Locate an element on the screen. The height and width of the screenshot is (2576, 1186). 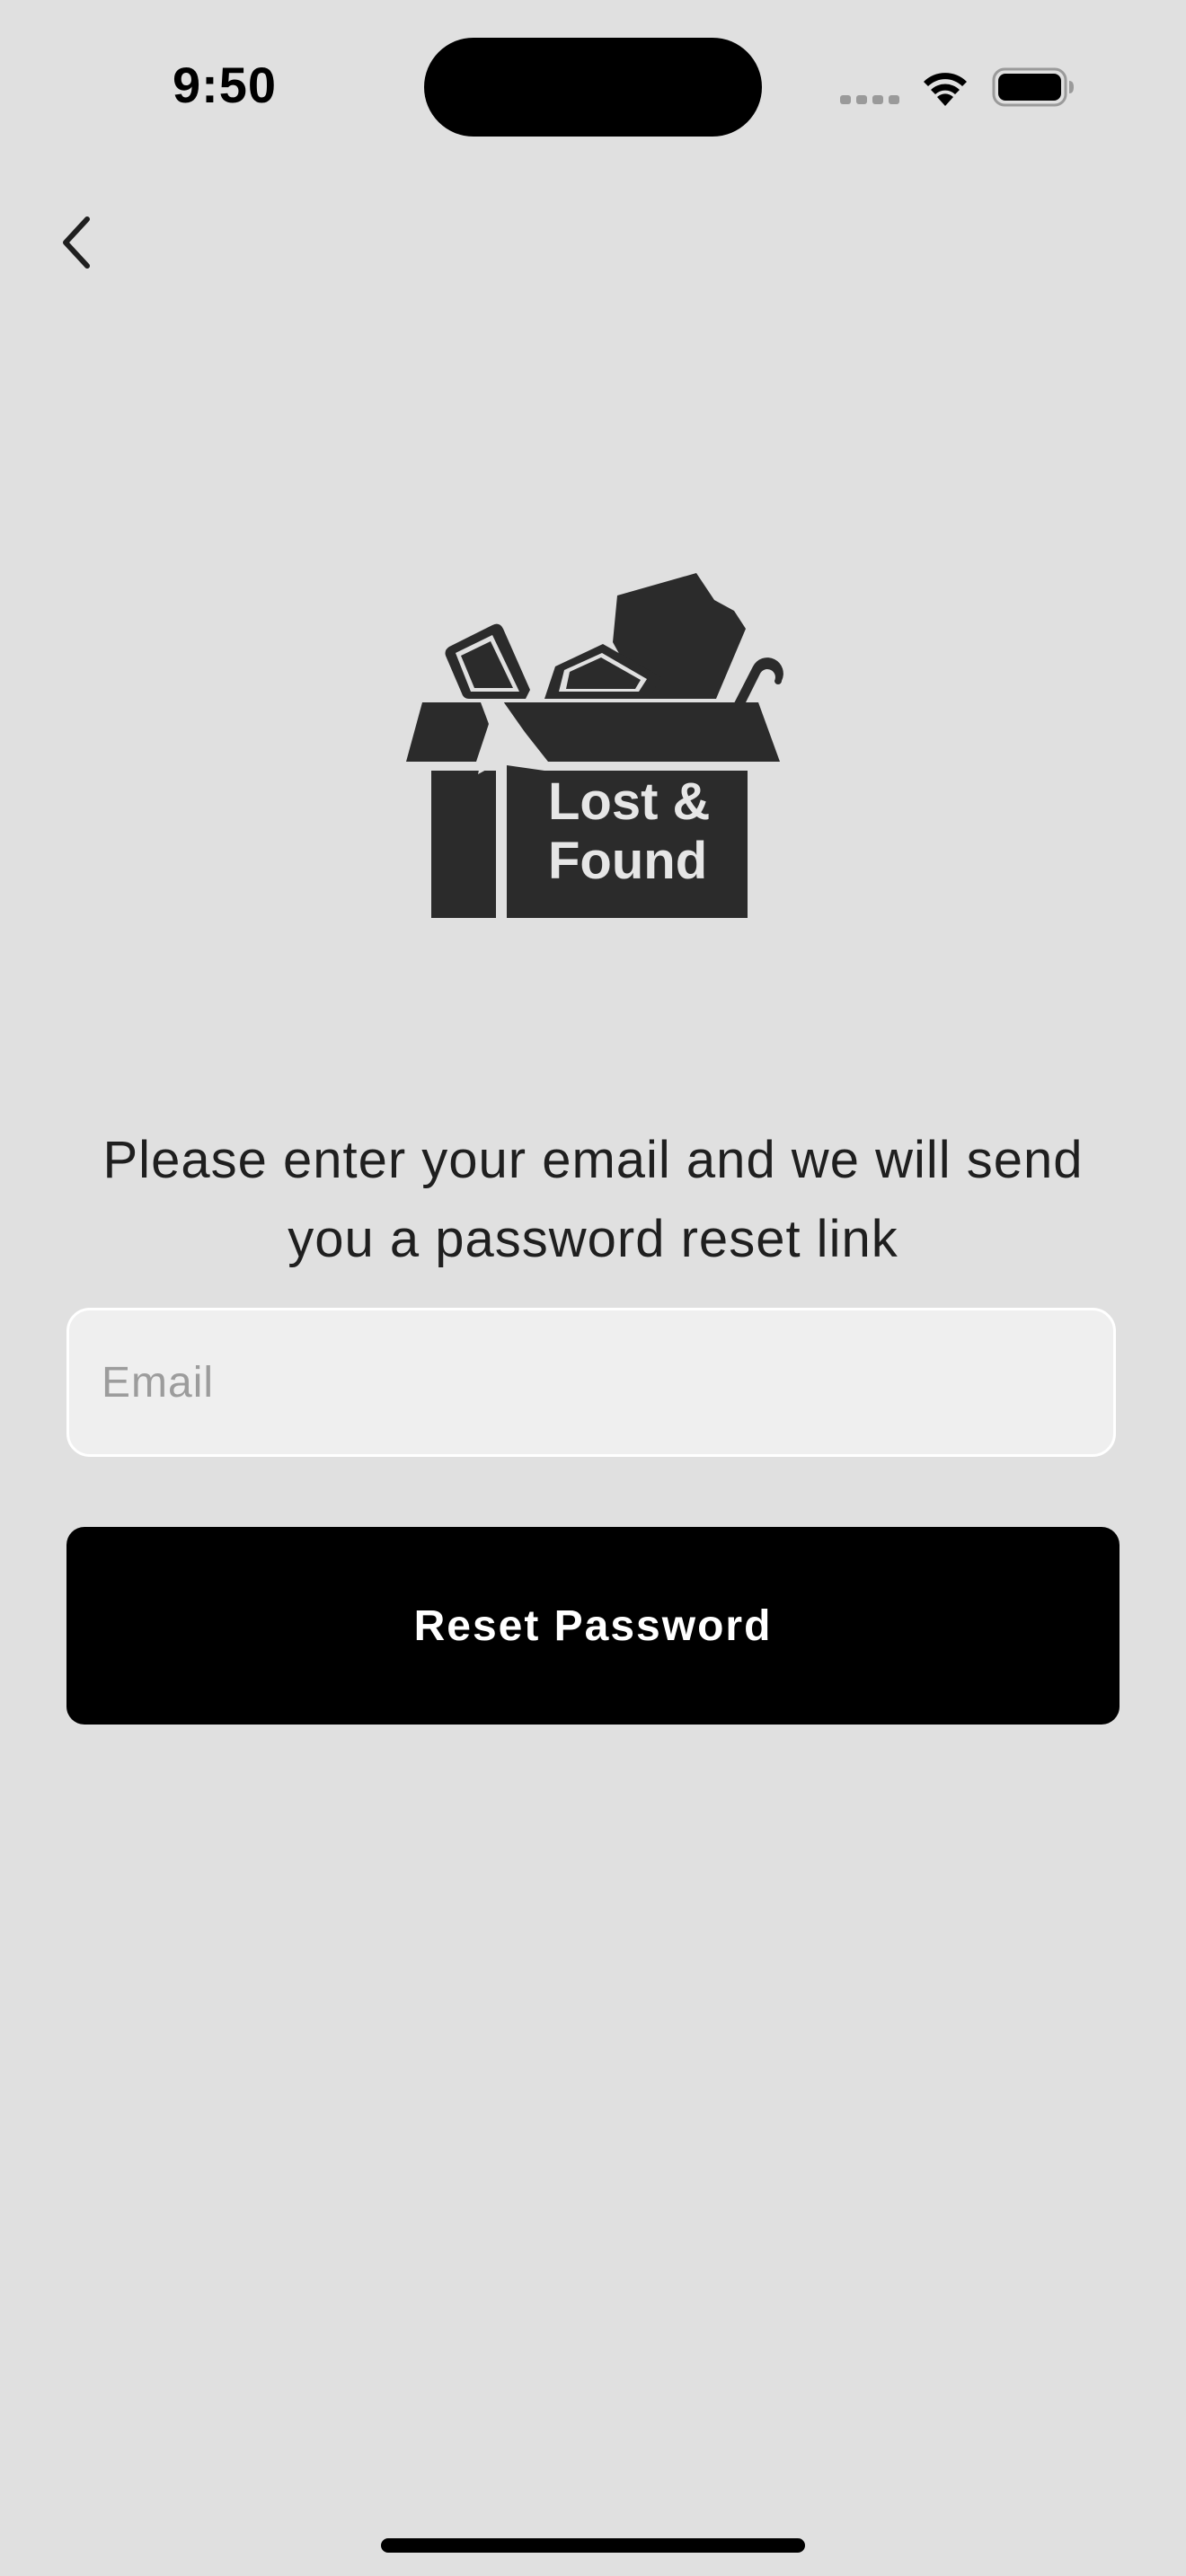
back-button is located at coordinates (76, 242).